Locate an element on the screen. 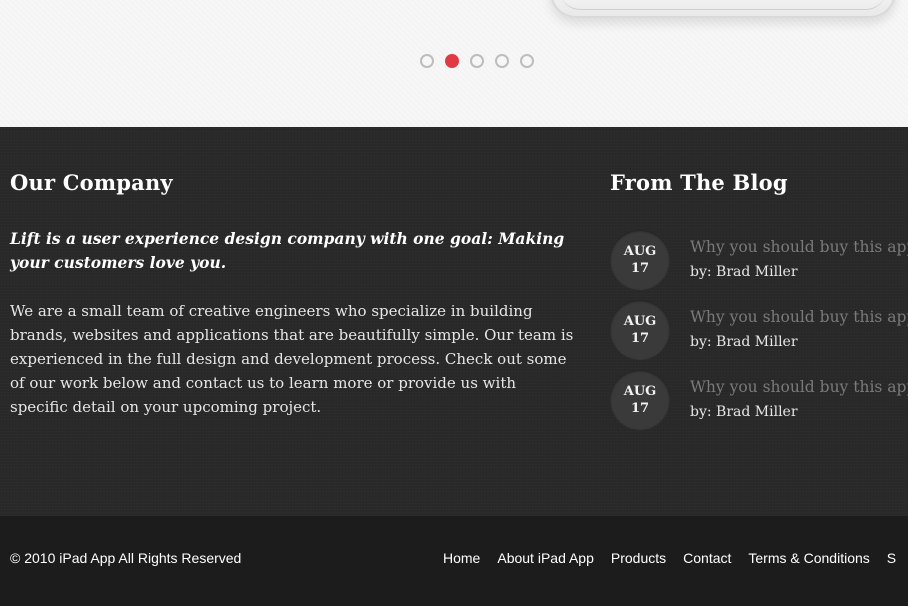  copyright-text: © 2010 iPad App All Rights Reserved is located at coordinates (126, 558).